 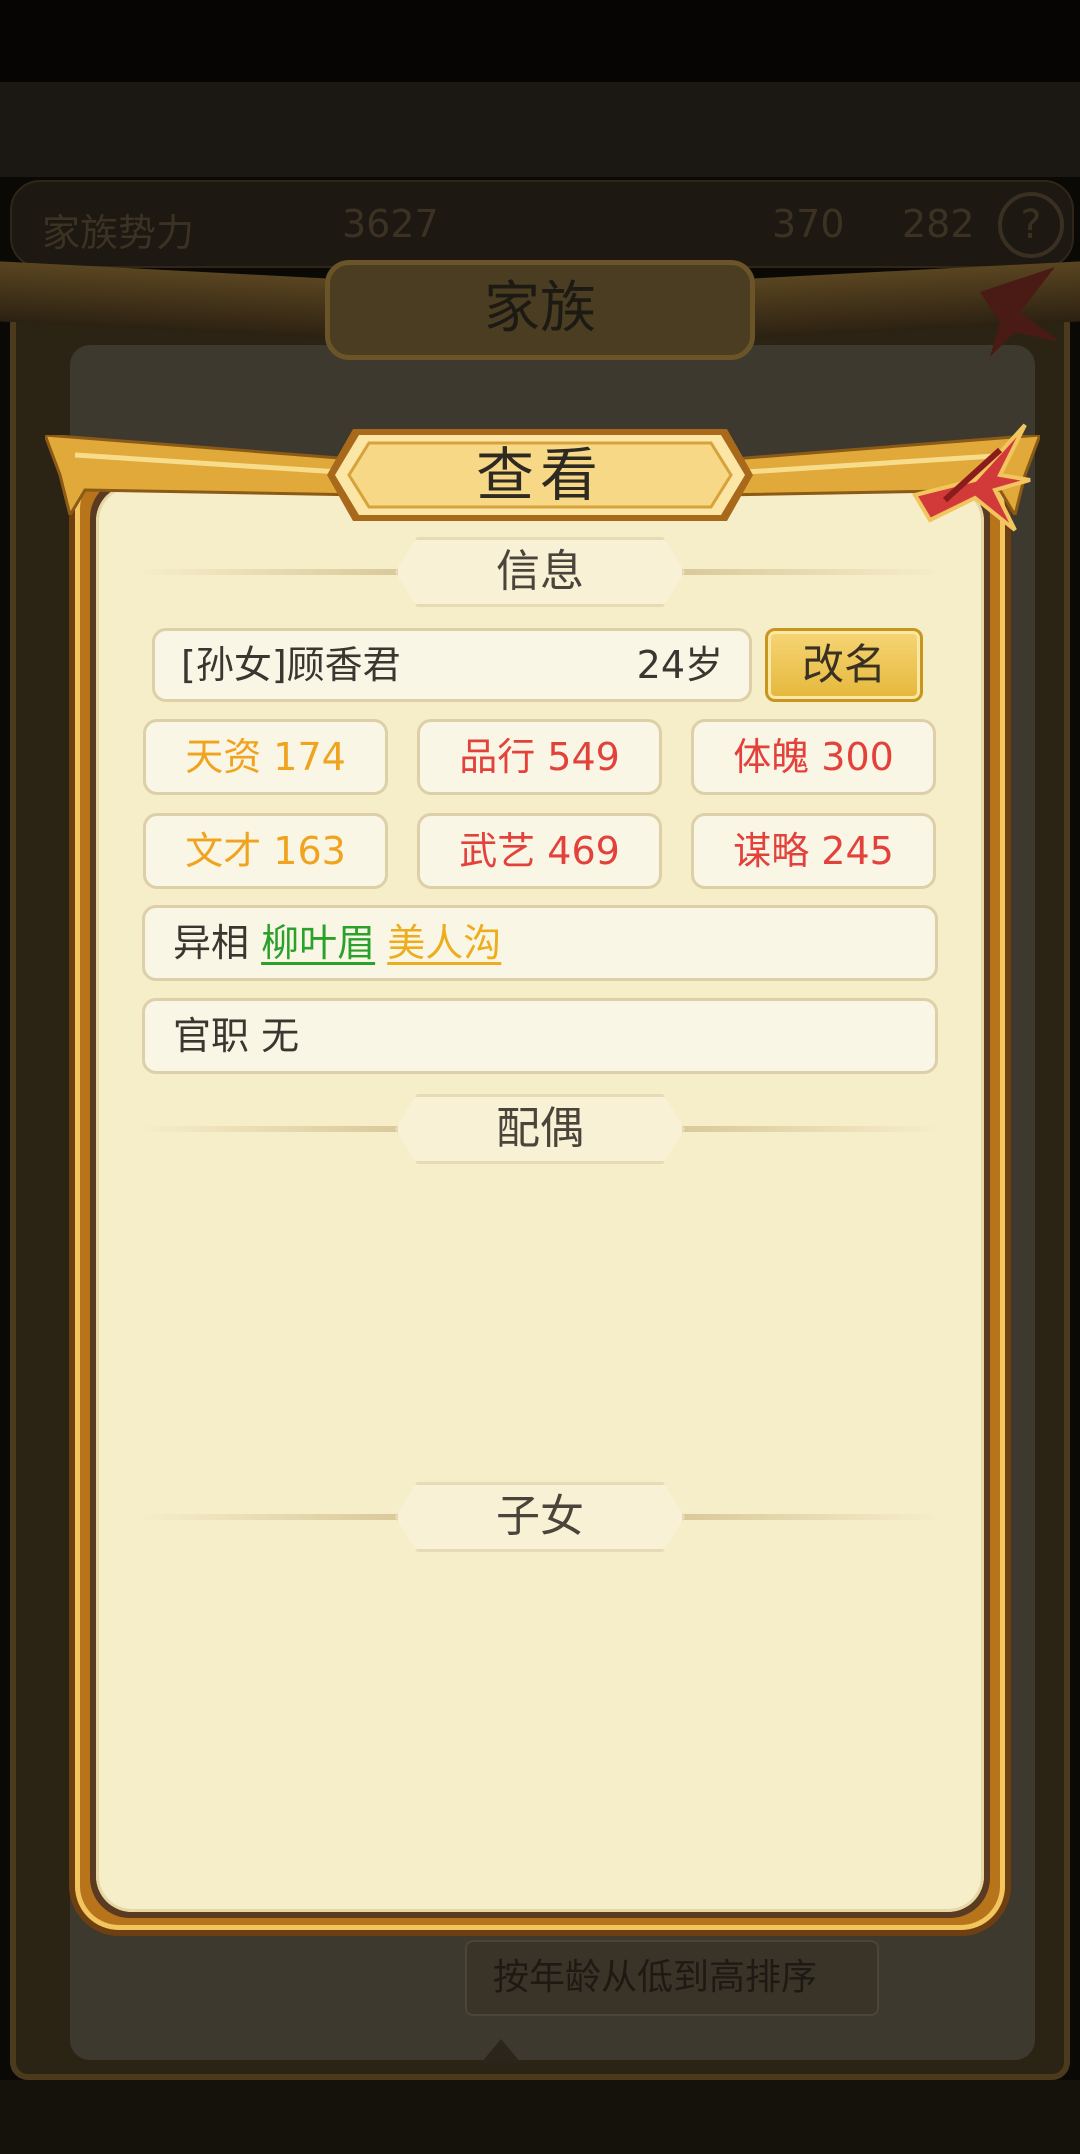 What do you see at coordinates (318, 943) in the screenshot?
I see `trait-link: 柳叶眉` at bounding box center [318, 943].